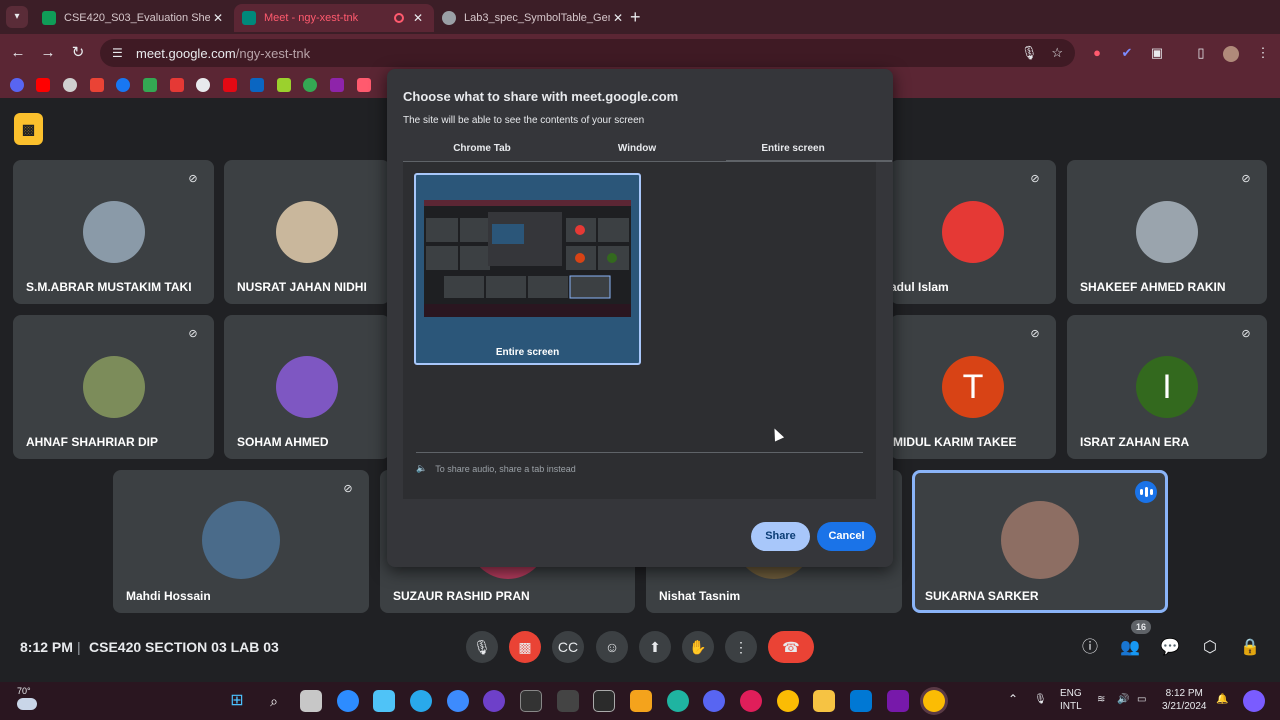 The image size is (1280, 720). What do you see at coordinates (113, 387) in the screenshot?
I see `participant-tile: ⊘ AHNAF SHAHRIAR DIP` at bounding box center [113, 387].